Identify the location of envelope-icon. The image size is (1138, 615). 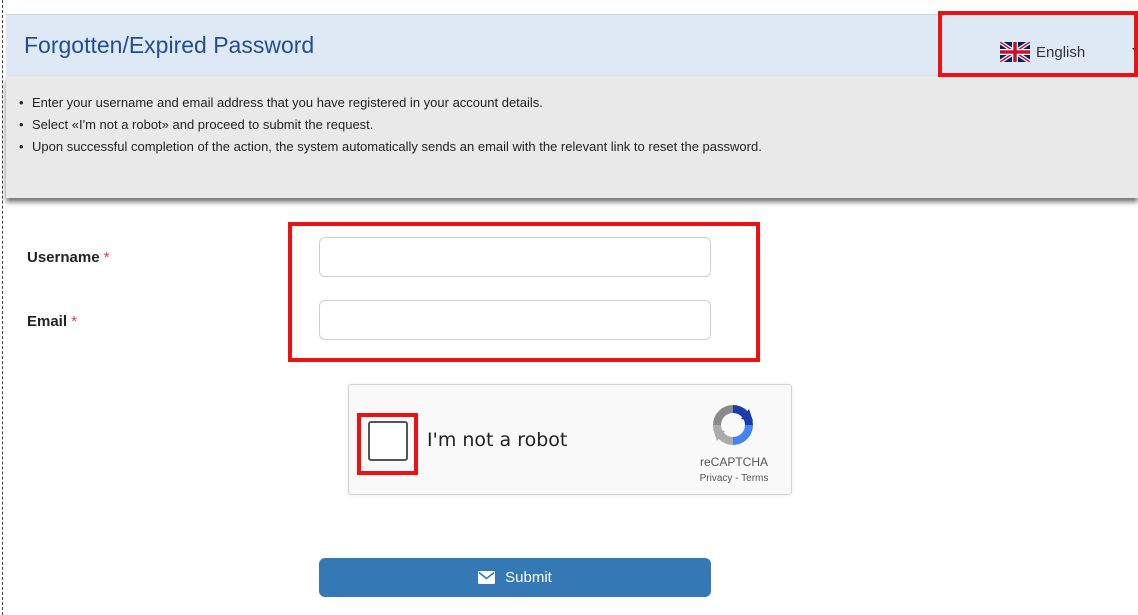
(487, 577).